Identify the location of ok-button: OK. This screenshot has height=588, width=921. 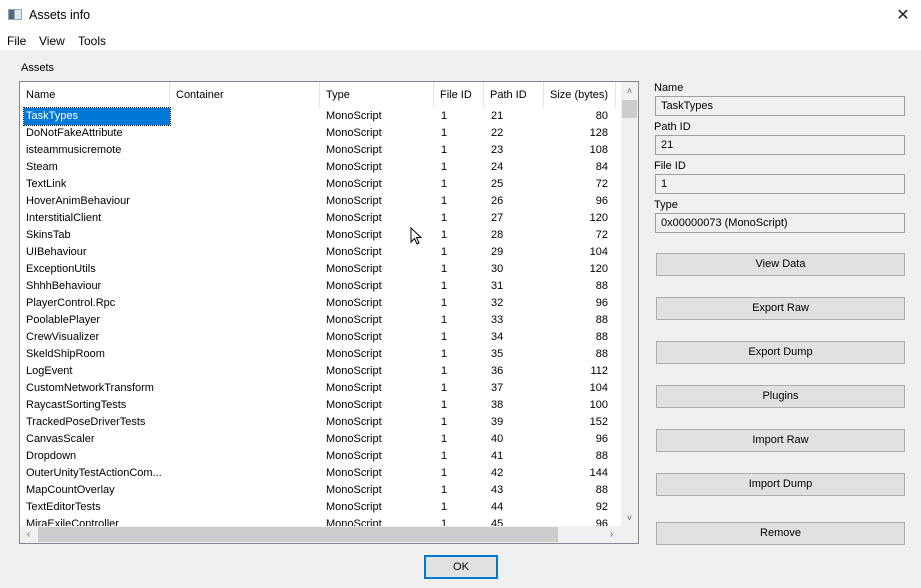
(461, 567).